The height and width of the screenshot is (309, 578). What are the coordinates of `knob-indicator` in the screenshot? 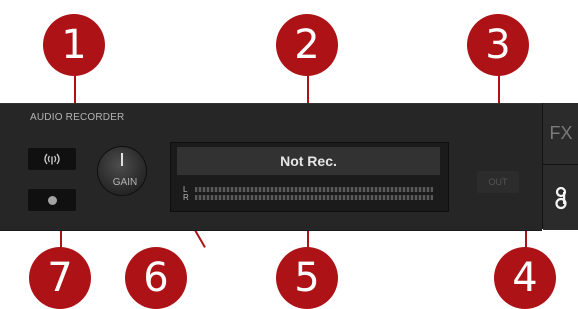 It's located at (122, 159).